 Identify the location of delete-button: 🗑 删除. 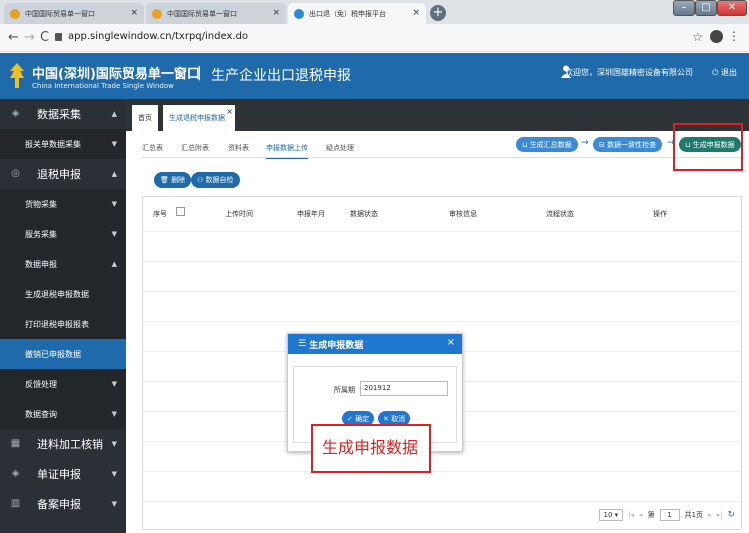
(173, 180).